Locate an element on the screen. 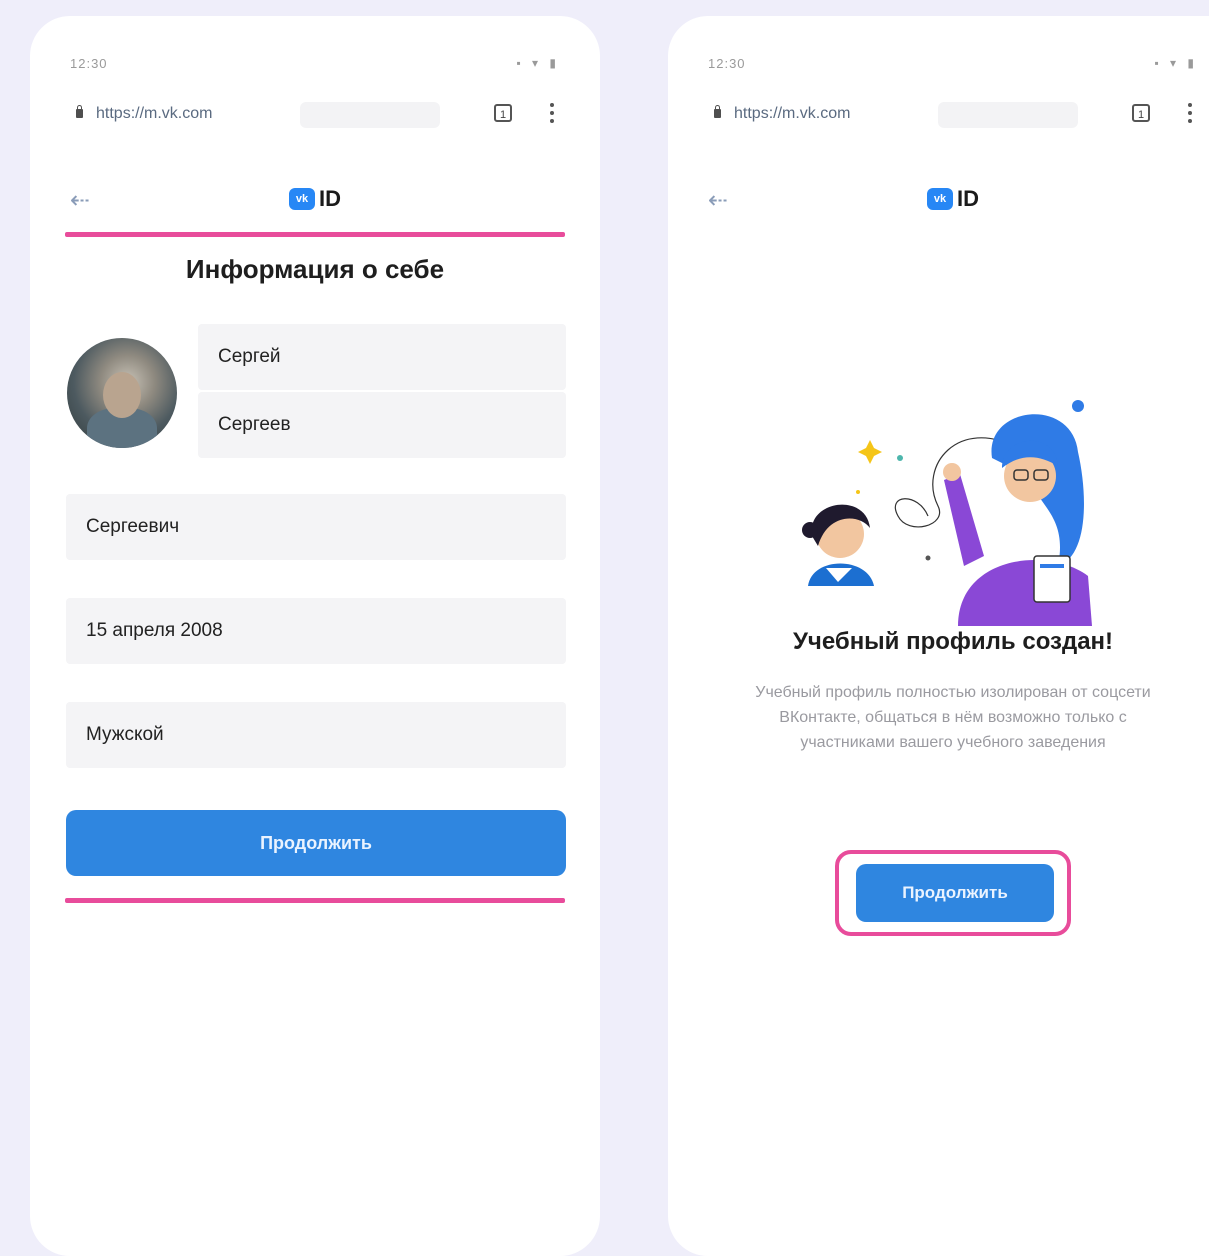 The width and height of the screenshot is (1209, 1256). gender-field: Мужской is located at coordinates (316, 735).